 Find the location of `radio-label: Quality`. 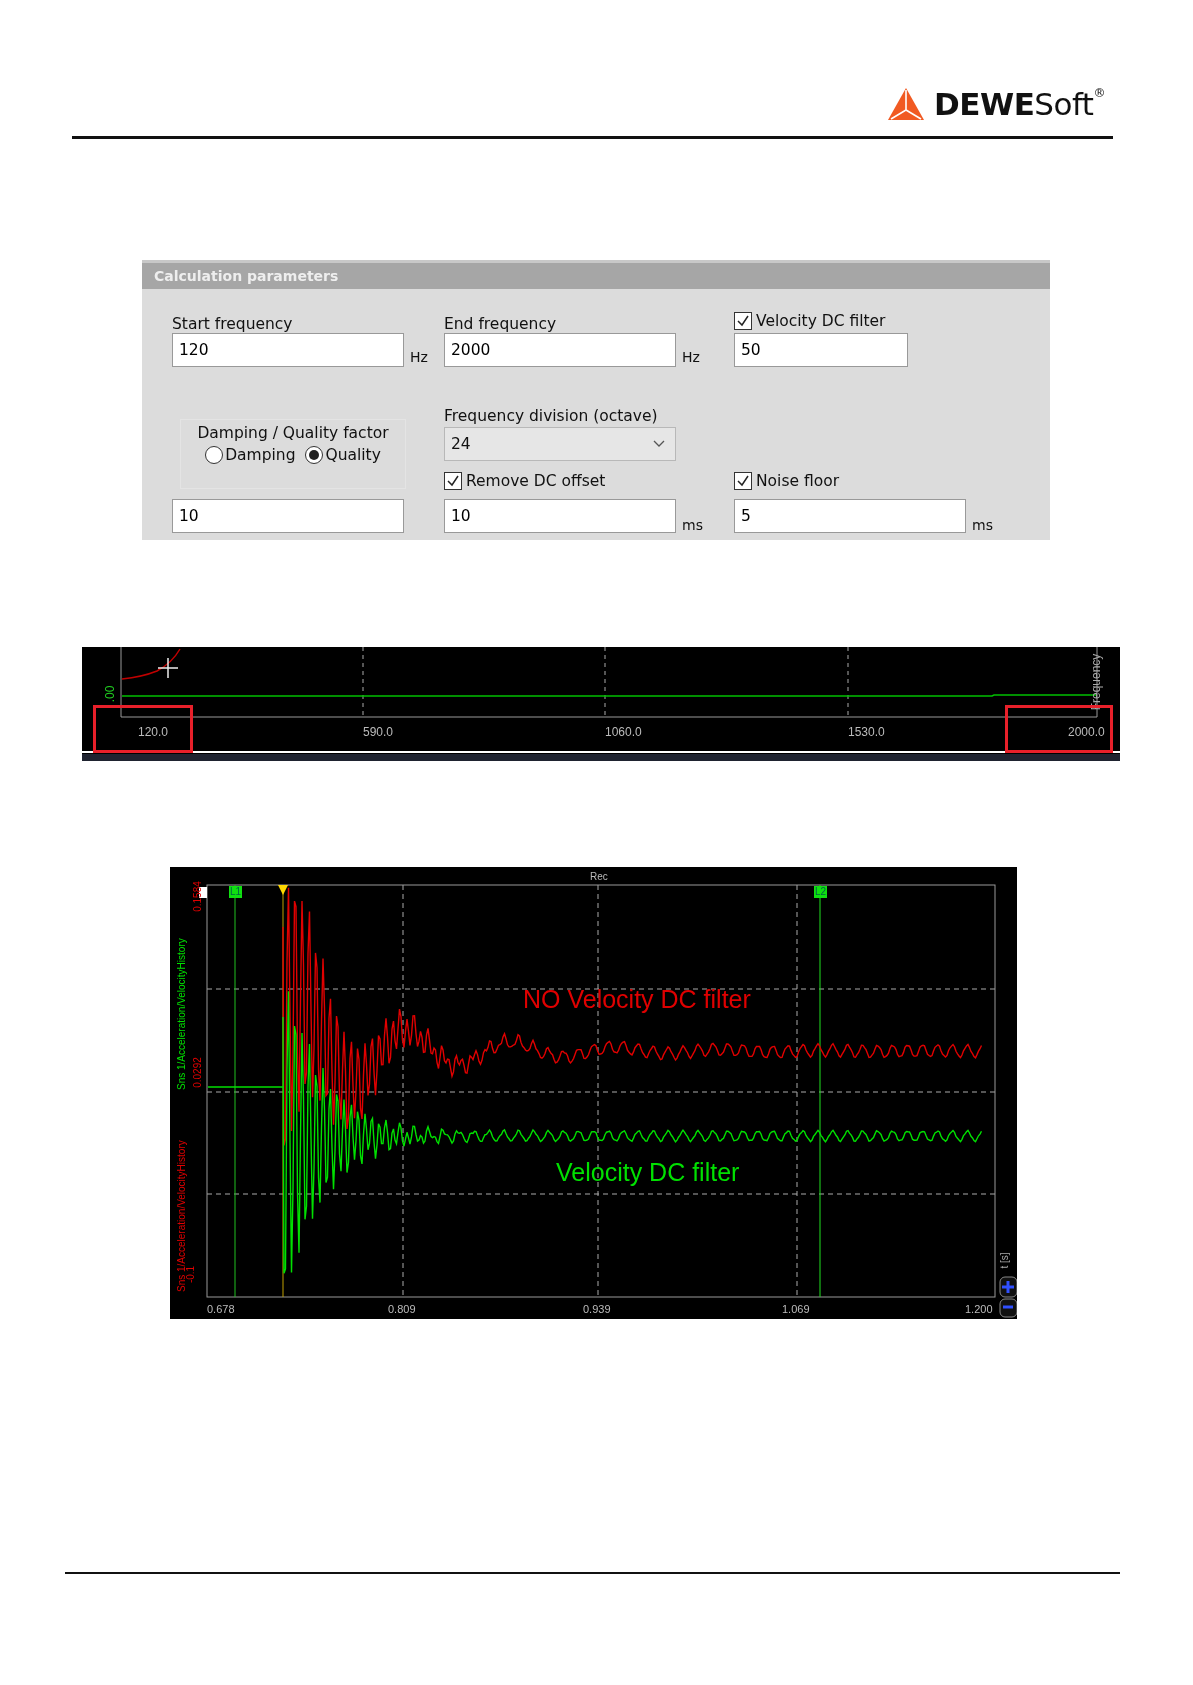

radio-label: Quality is located at coordinates (353, 455).